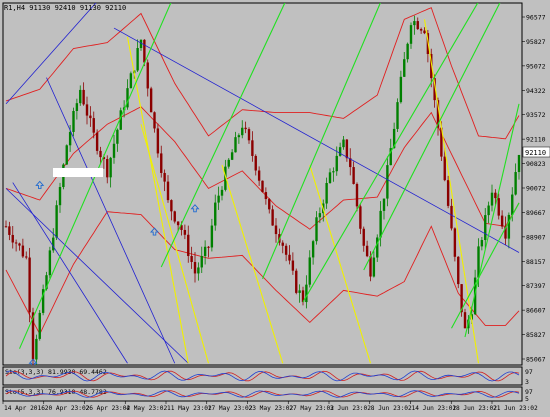  I want to click on price-tick-label: 88907, so click(536, 237).